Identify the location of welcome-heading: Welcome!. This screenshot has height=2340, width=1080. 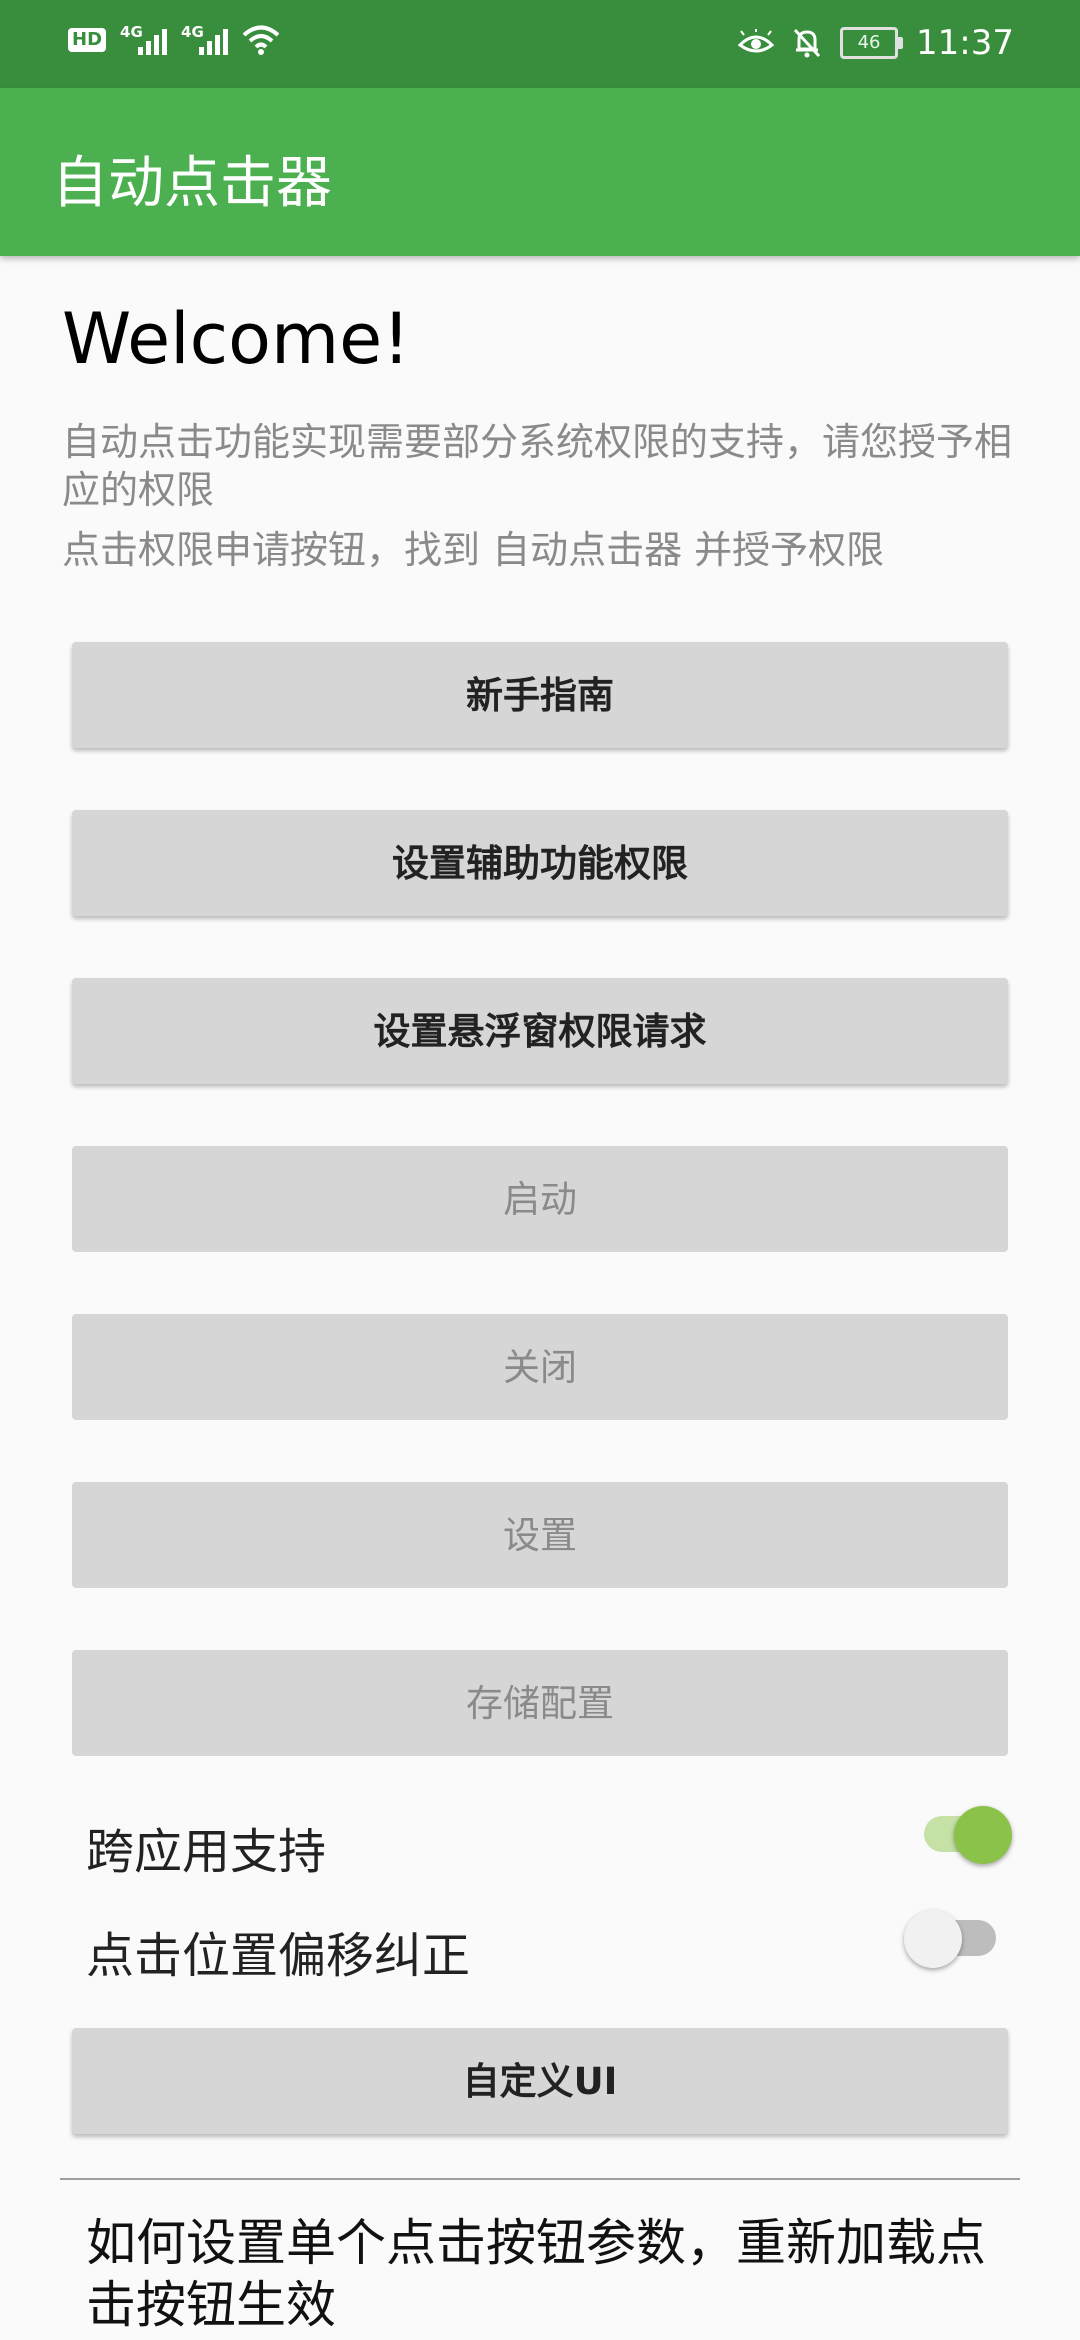
(236, 339).